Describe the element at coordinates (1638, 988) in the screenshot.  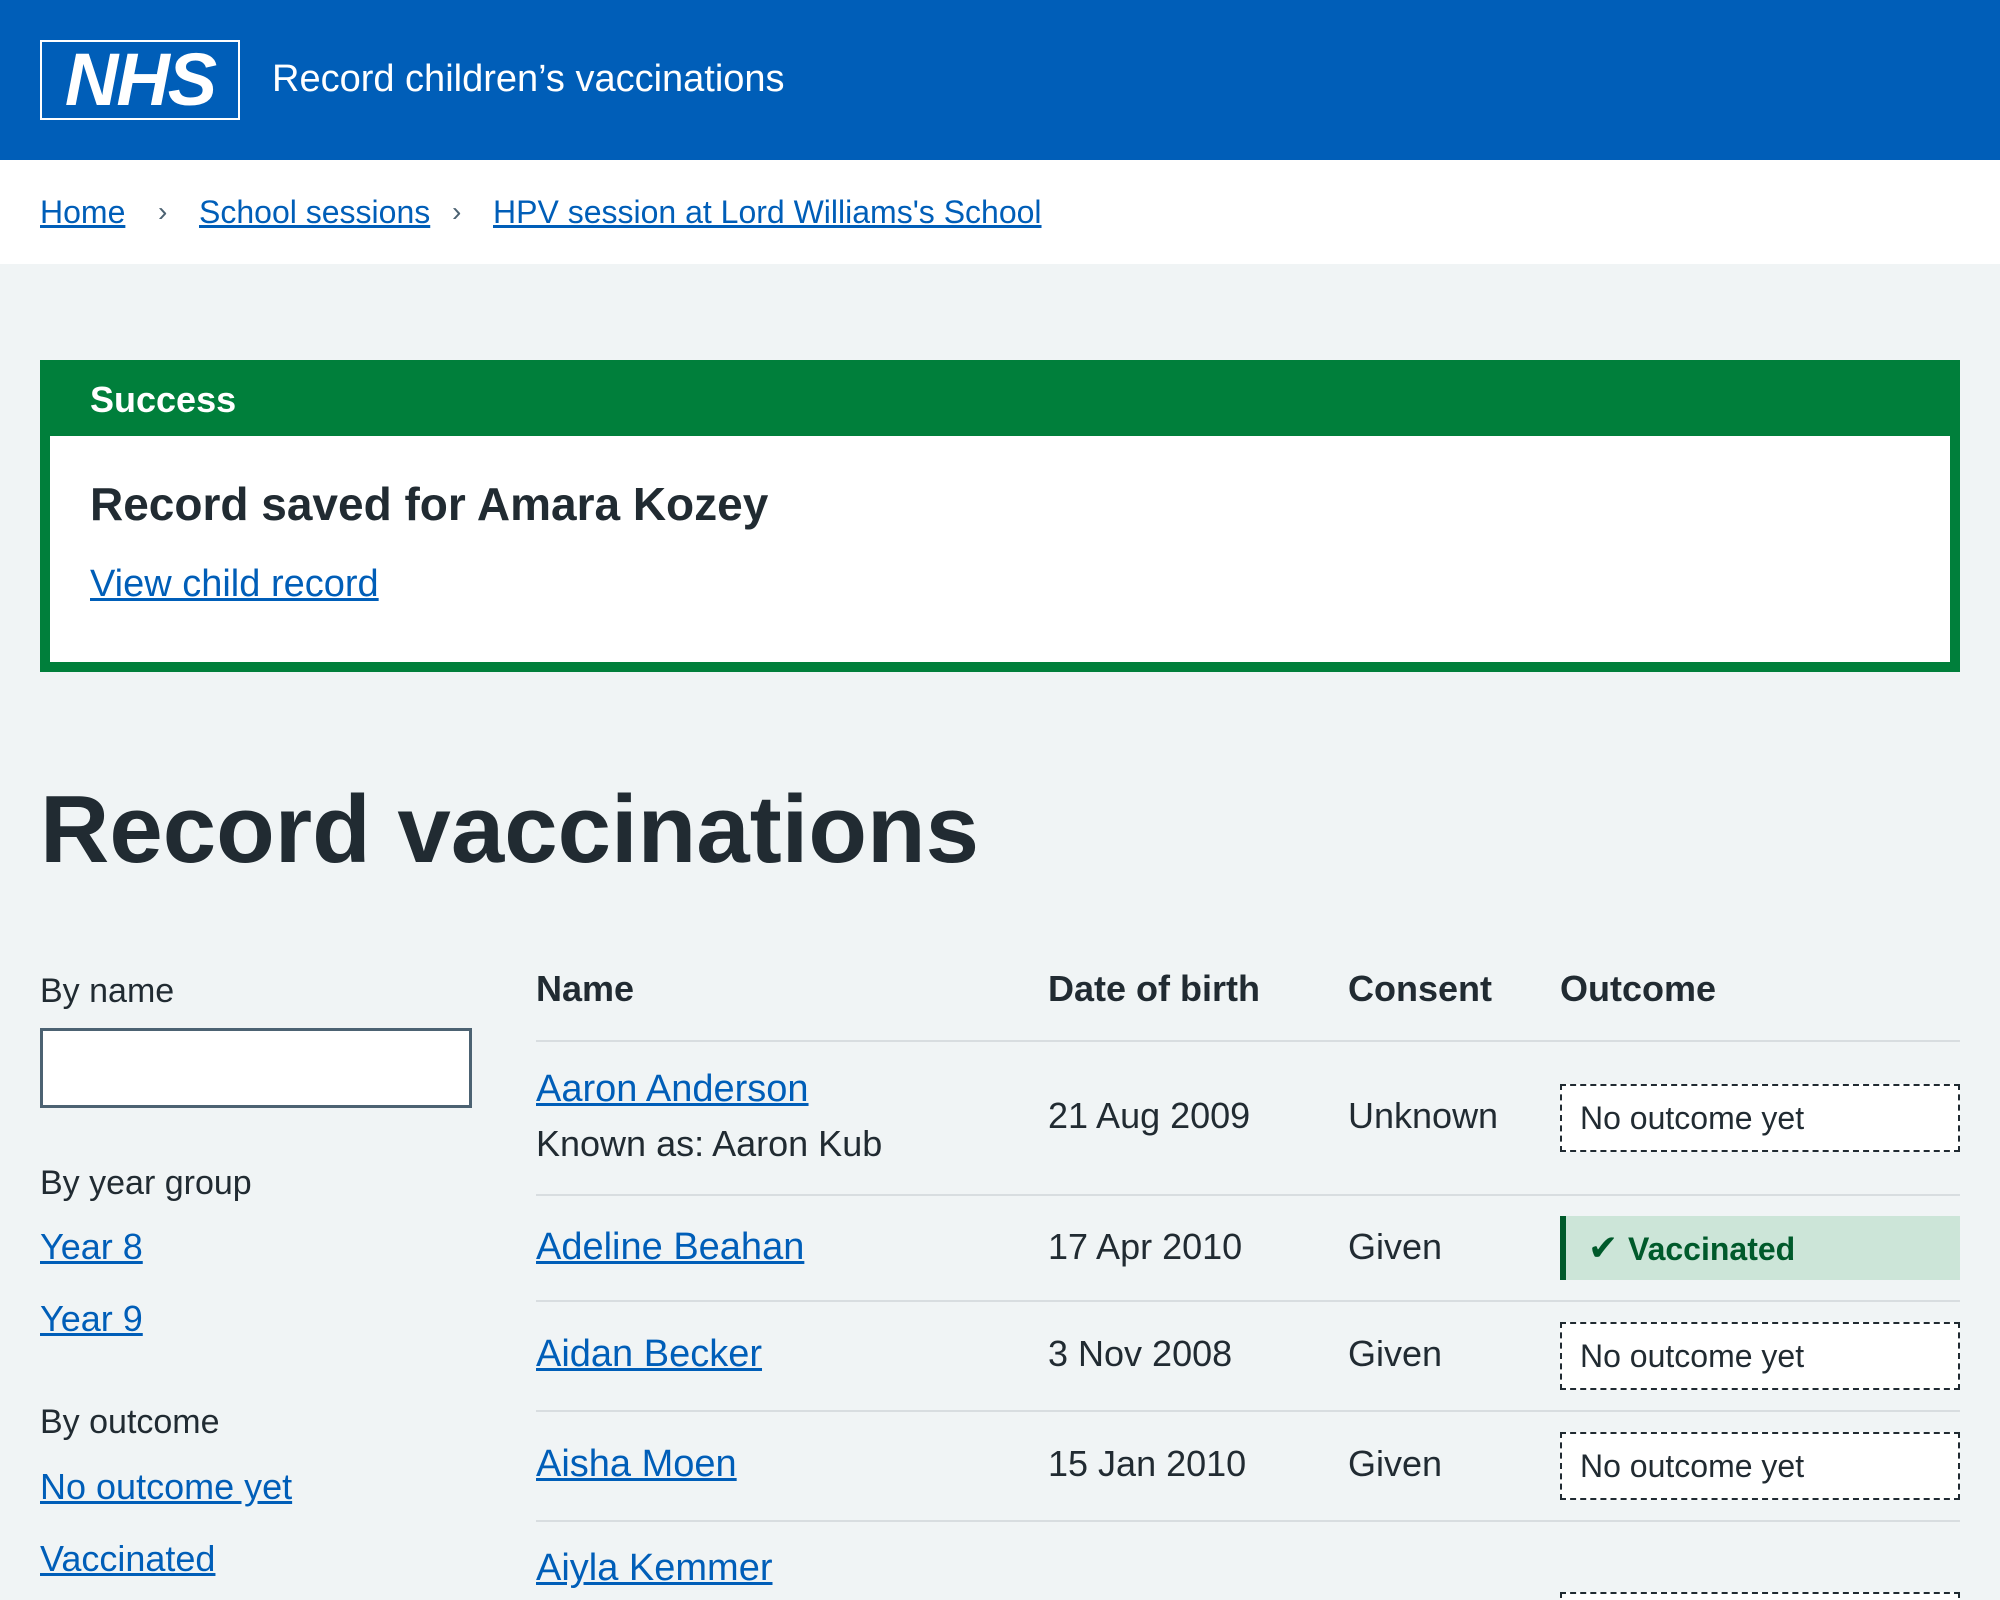
I see `column-header-outcome: Outcome` at that location.